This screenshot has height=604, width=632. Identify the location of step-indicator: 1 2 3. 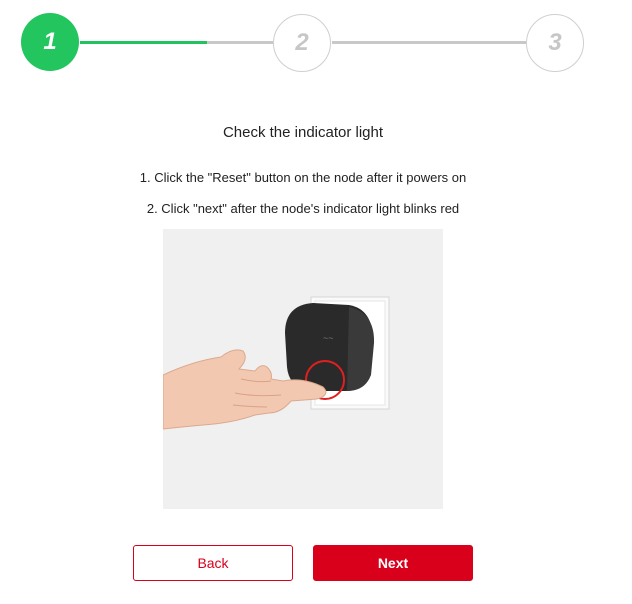
(316, 45).